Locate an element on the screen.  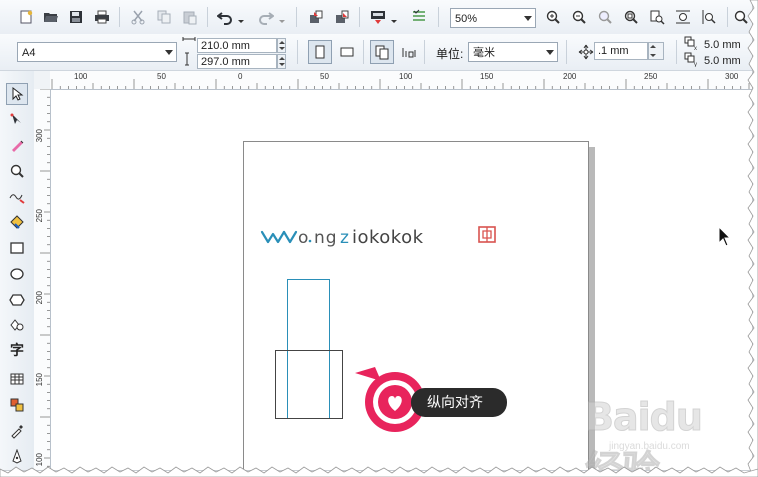
zoom-in-icon is located at coordinates (553, 17).